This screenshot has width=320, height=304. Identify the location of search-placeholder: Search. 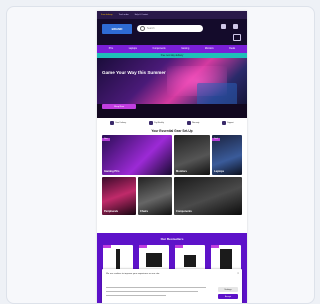
(151, 28).